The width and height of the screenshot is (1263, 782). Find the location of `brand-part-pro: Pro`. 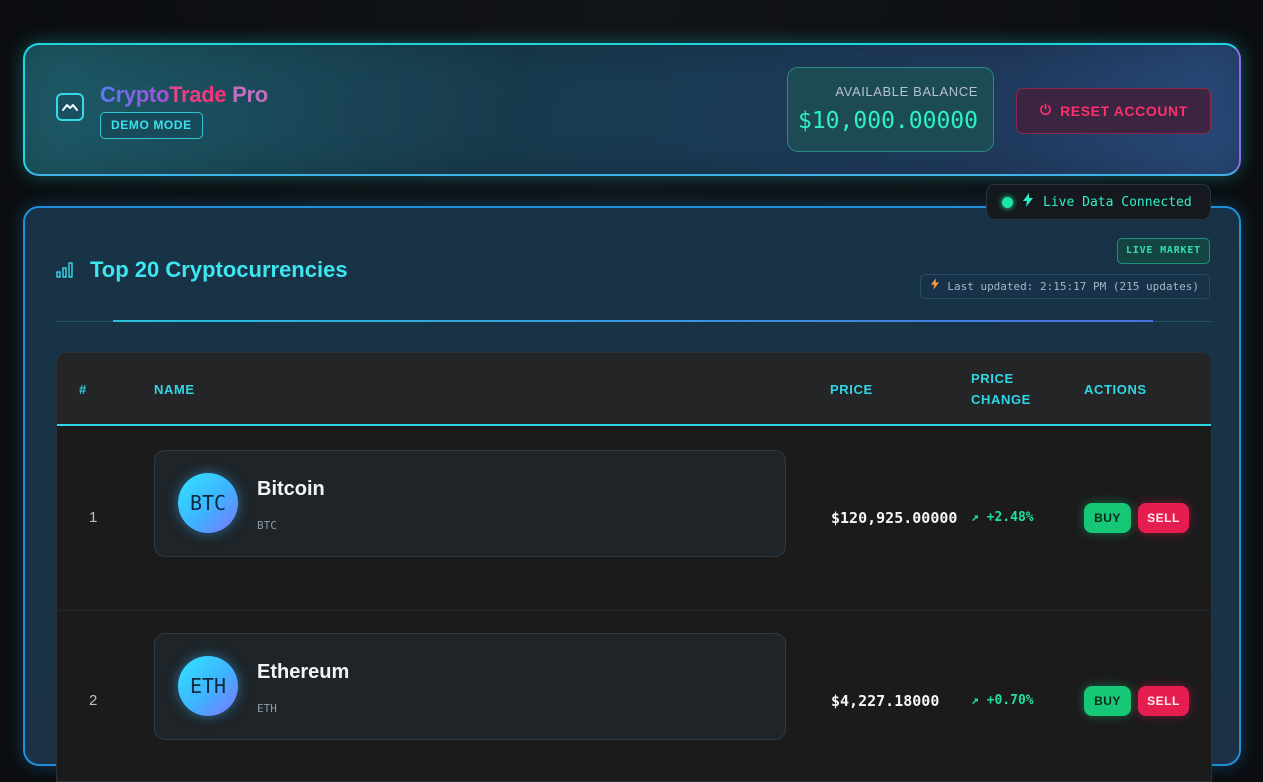

brand-part-pro: Pro is located at coordinates (247, 94).